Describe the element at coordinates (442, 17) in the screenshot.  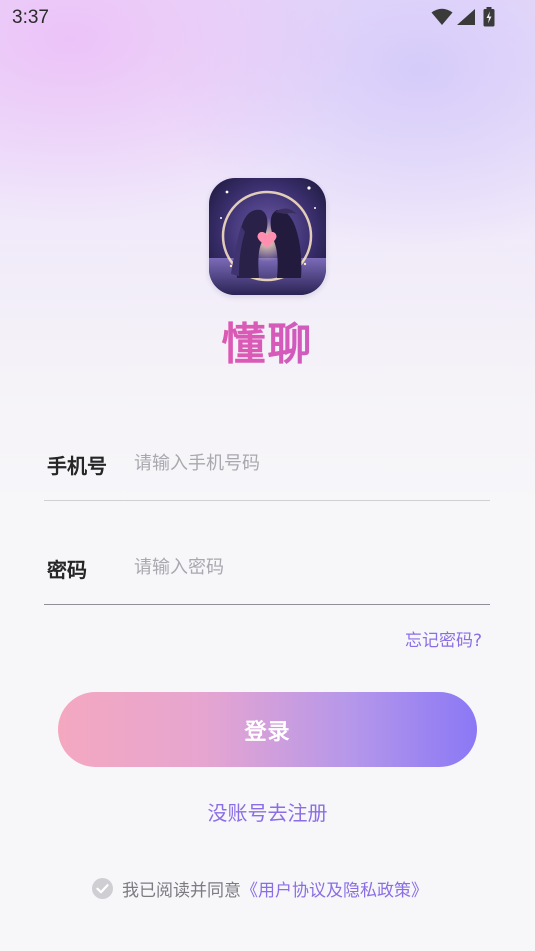
I see `wifi-icon` at that location.